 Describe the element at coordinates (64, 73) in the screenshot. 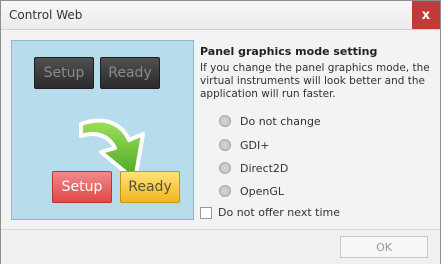

I see `preview-setup-dark-button: Setup` at that location.